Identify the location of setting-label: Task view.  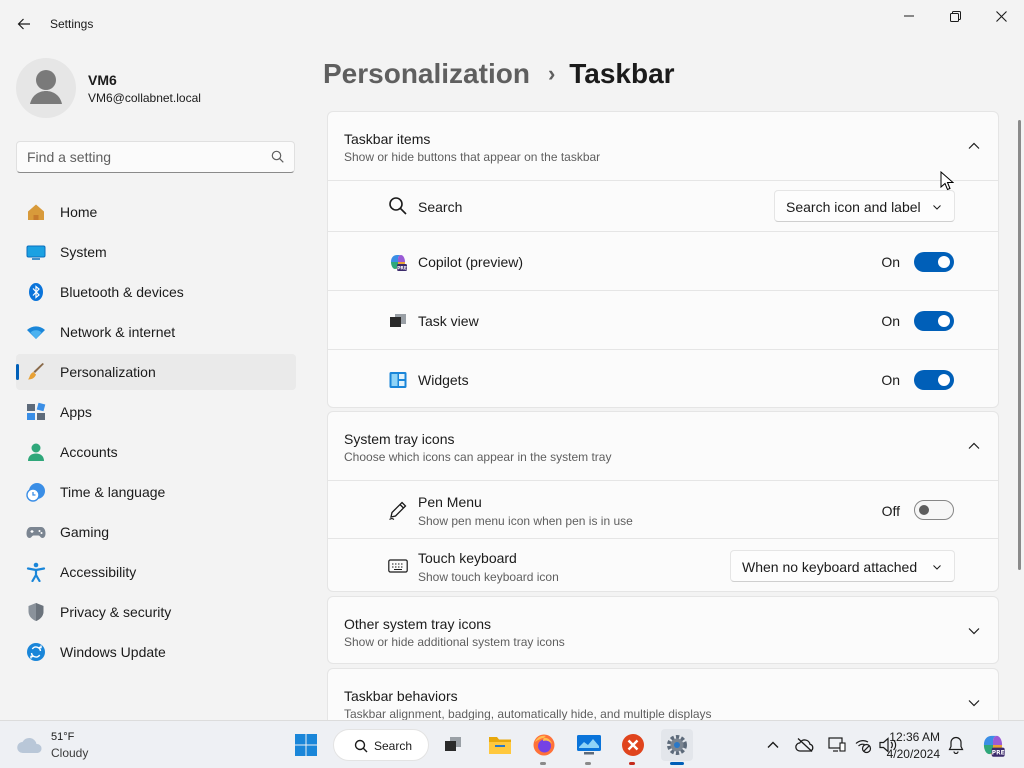
(448, 321).